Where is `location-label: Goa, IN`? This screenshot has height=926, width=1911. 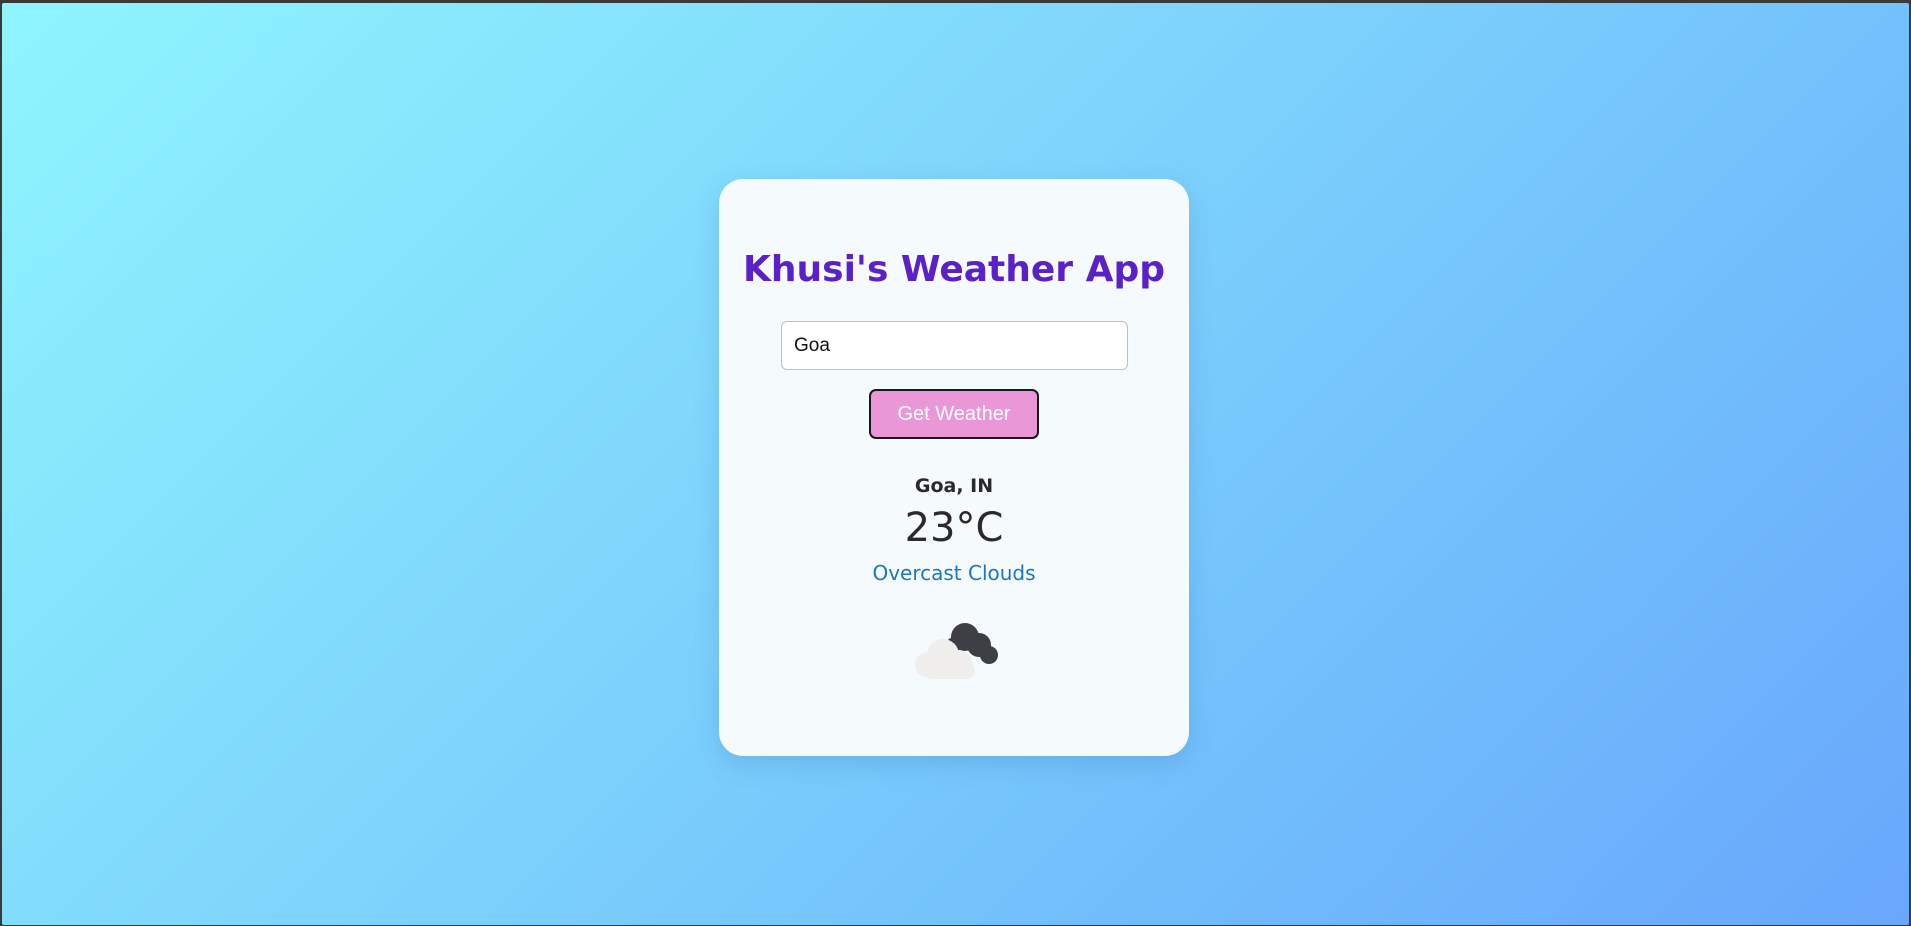
location-label: Goa, IN is located at coordinates (954, 486).